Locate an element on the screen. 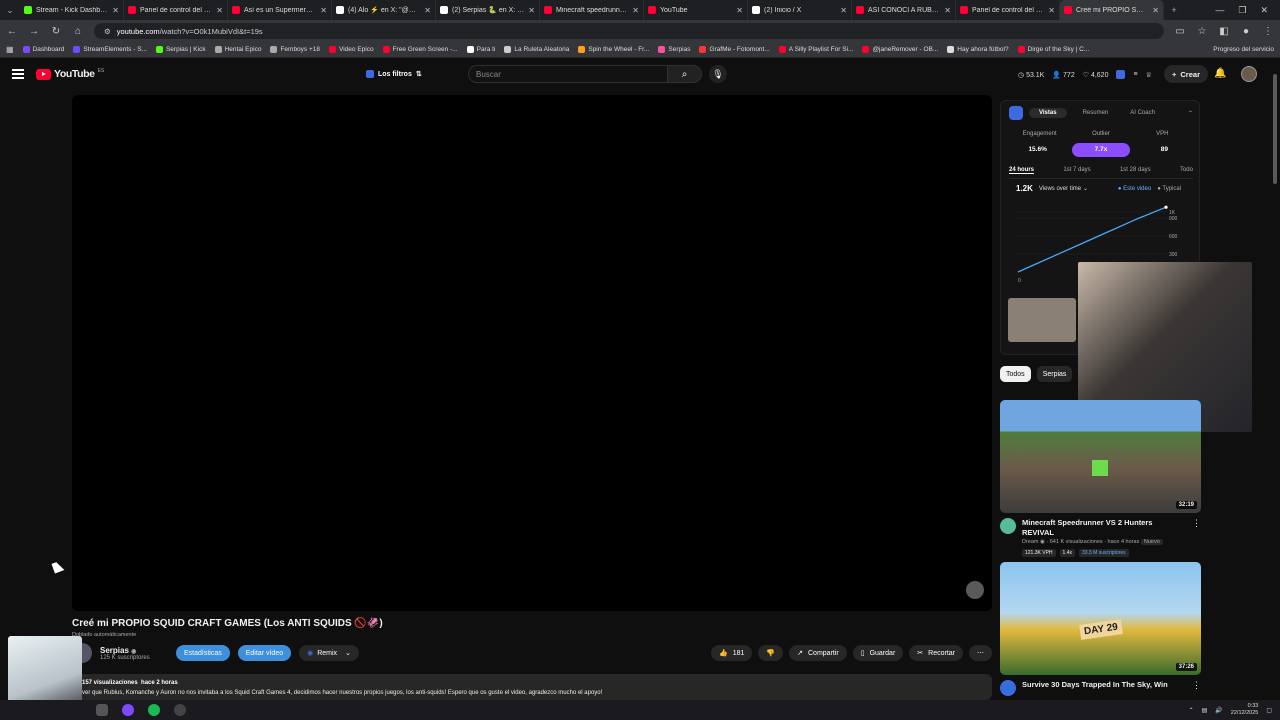 This screenshot has width=1280, height=720. chip-all: Todos is located at coordinates (1015, 374).